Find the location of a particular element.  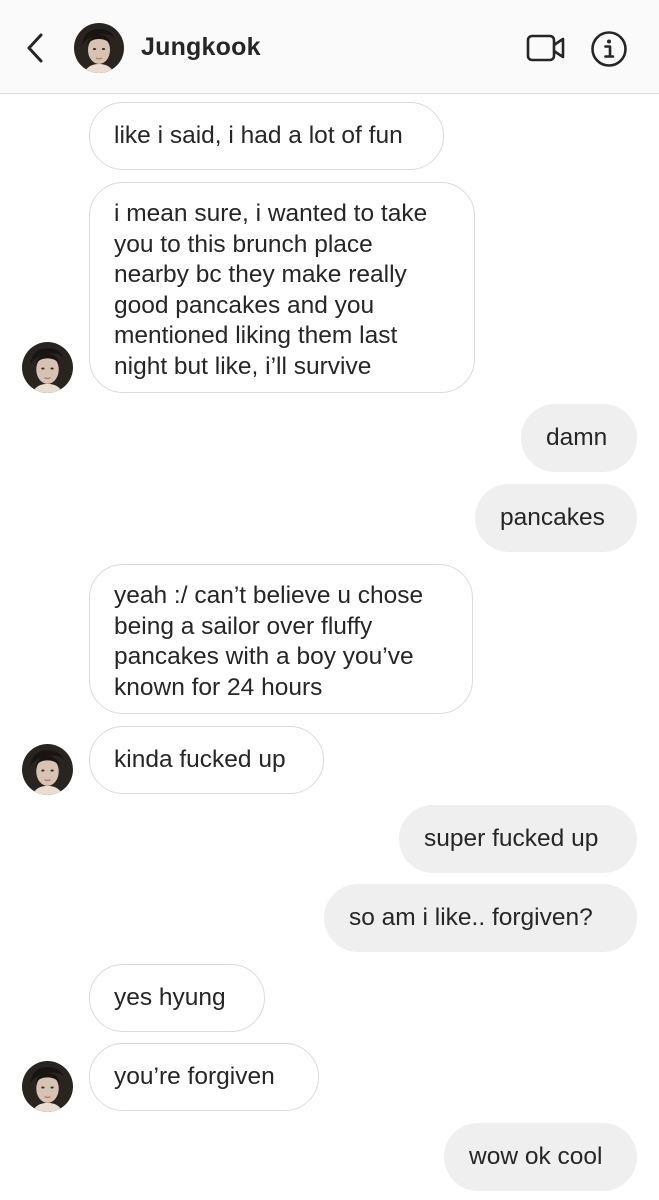

info-icon is located at coordinates (609, 49).